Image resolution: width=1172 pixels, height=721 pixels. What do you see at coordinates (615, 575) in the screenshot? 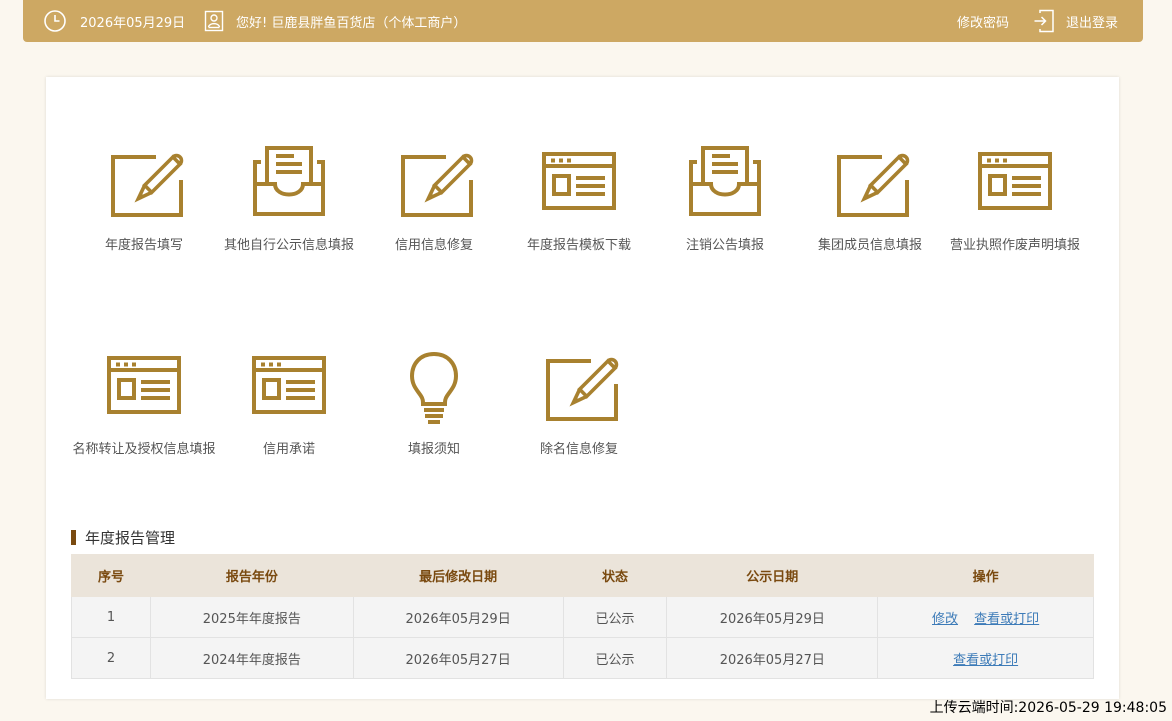
I see `column-header-status: 状态` at bounding box center [615, 575].